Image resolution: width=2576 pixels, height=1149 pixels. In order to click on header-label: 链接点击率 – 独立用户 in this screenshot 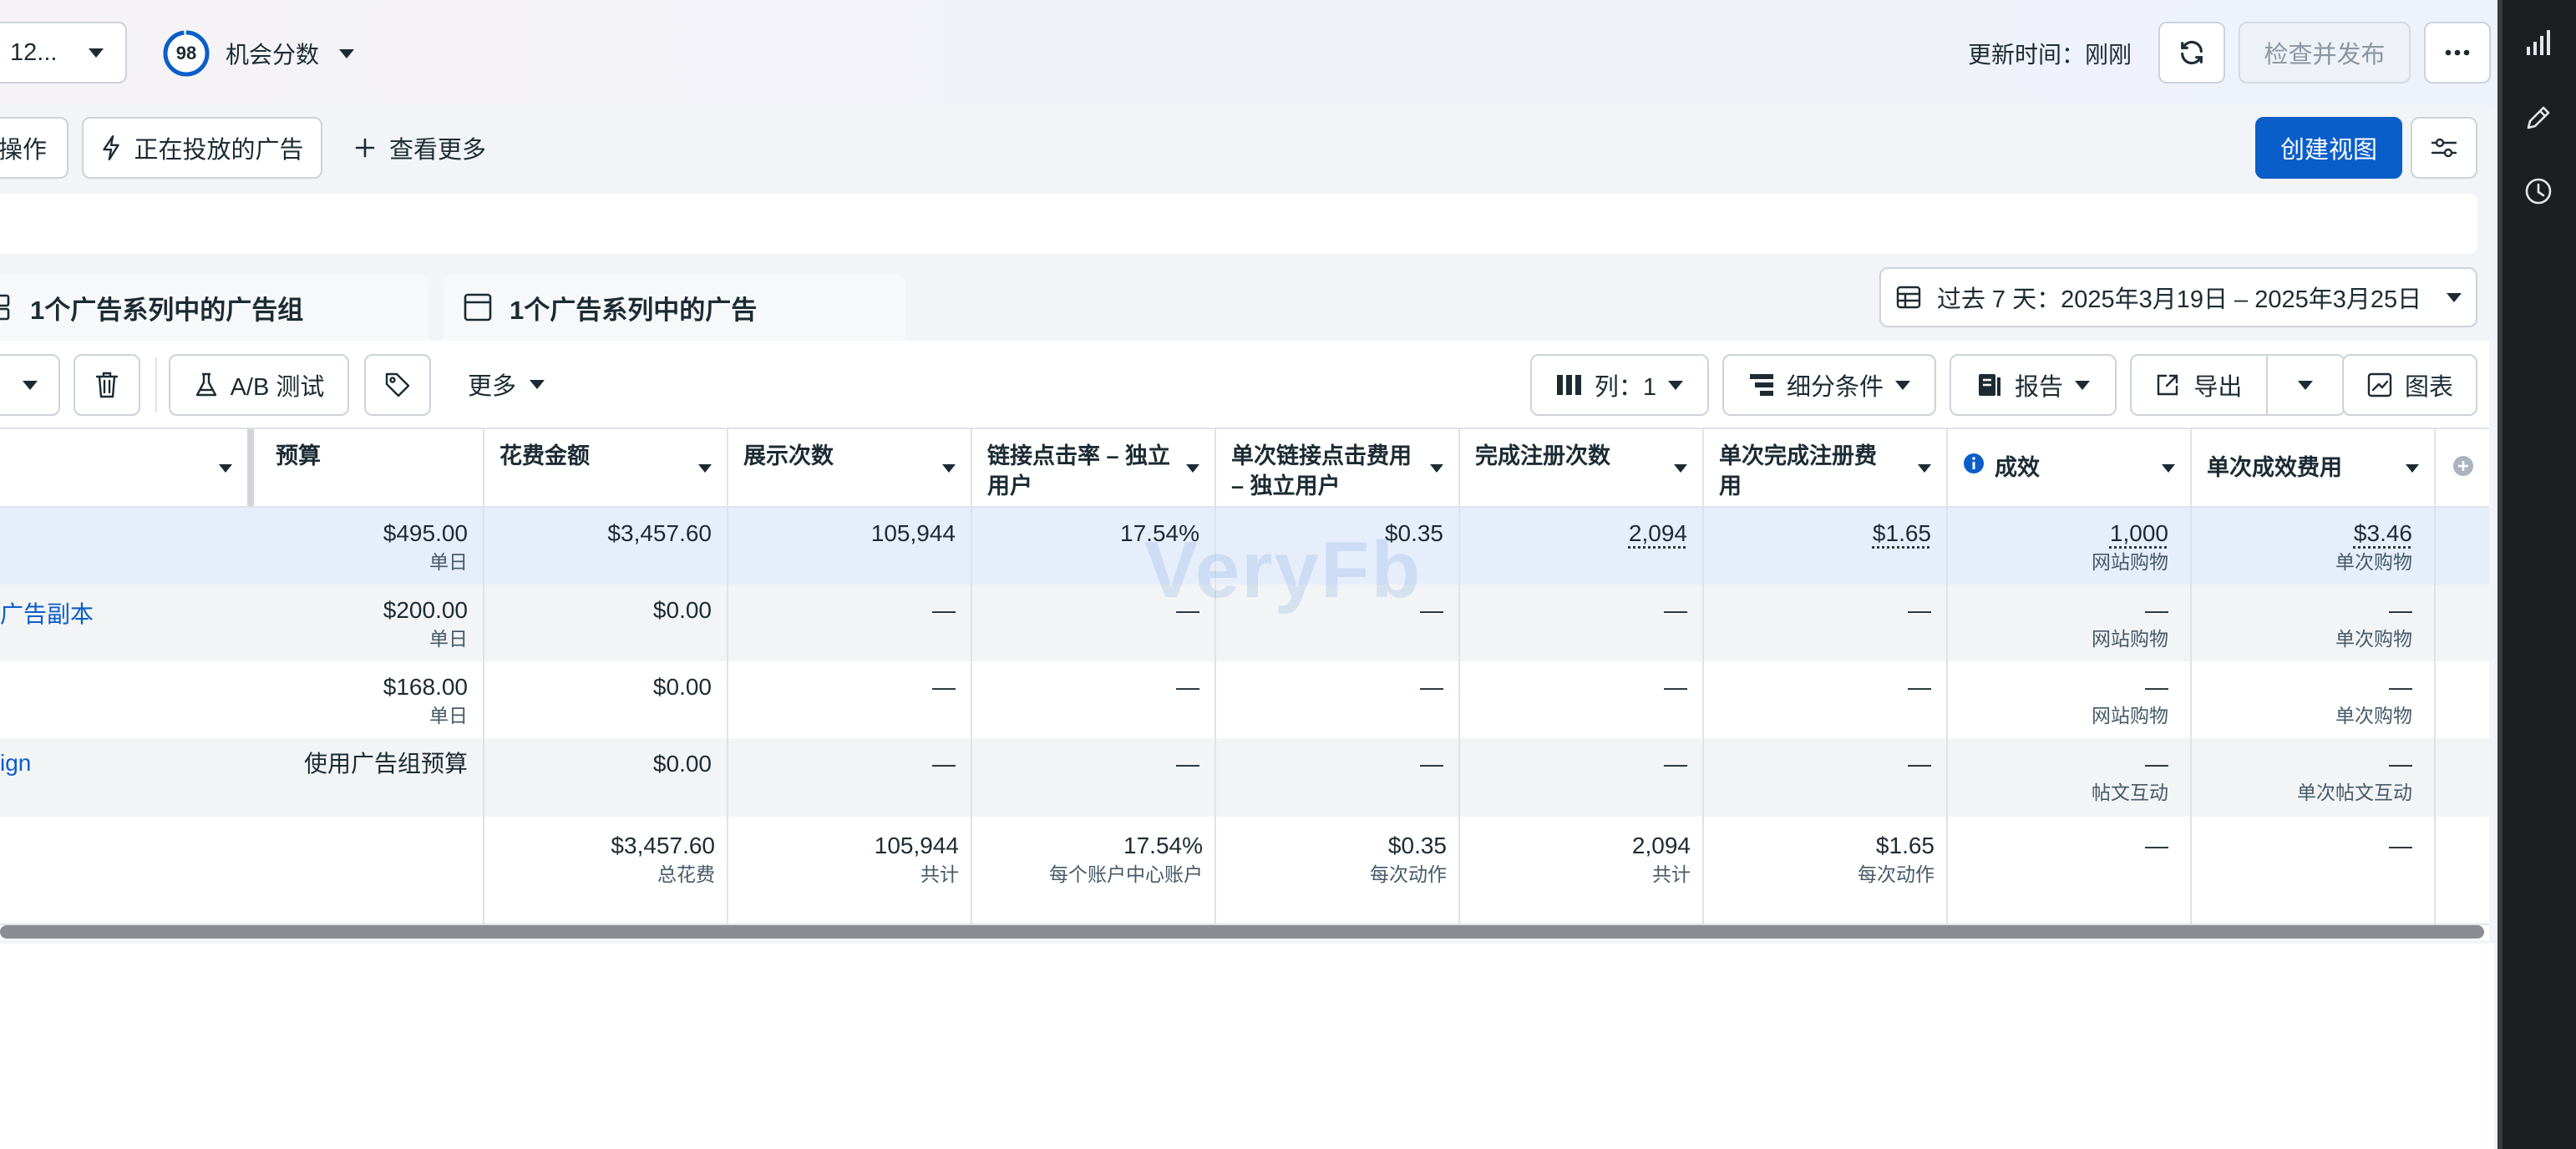, I will do `click(1079, 471)`.